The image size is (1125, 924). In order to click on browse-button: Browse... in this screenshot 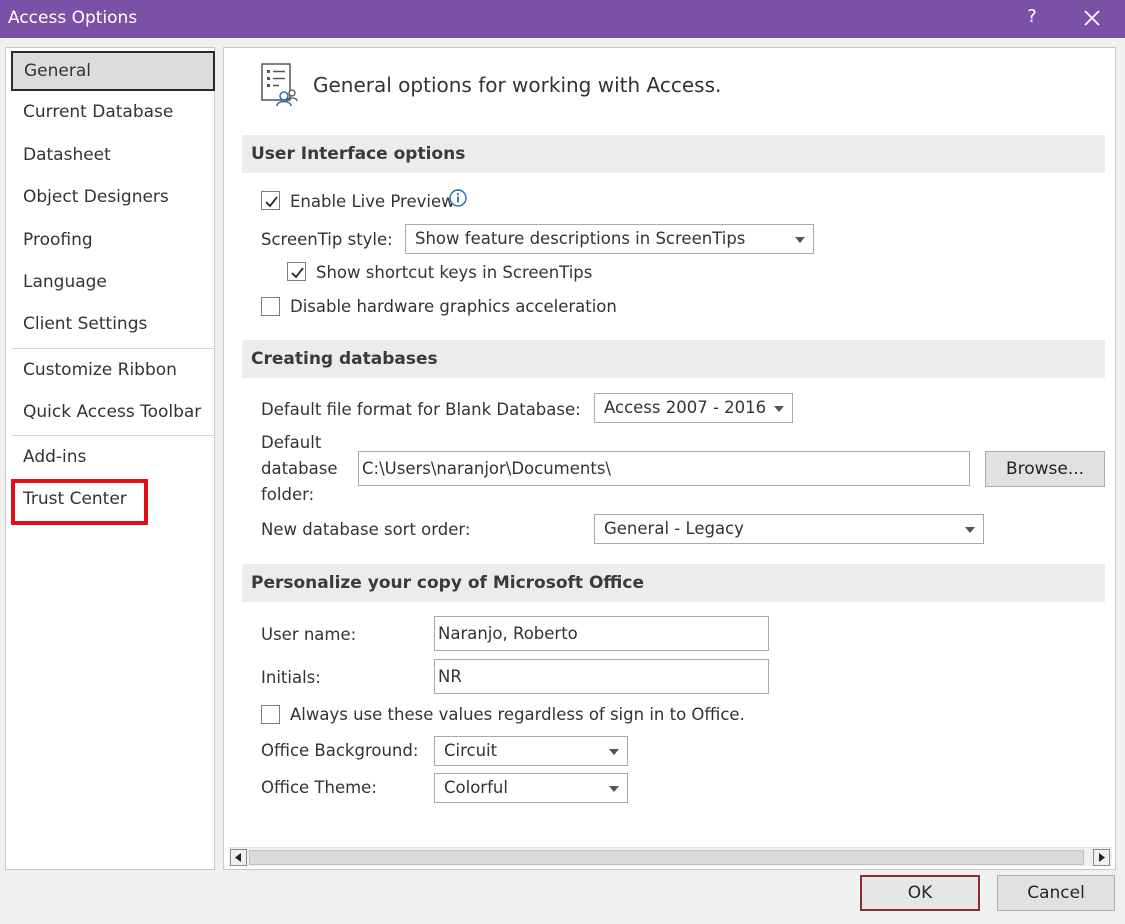, I will do `click(1045, 469)`.